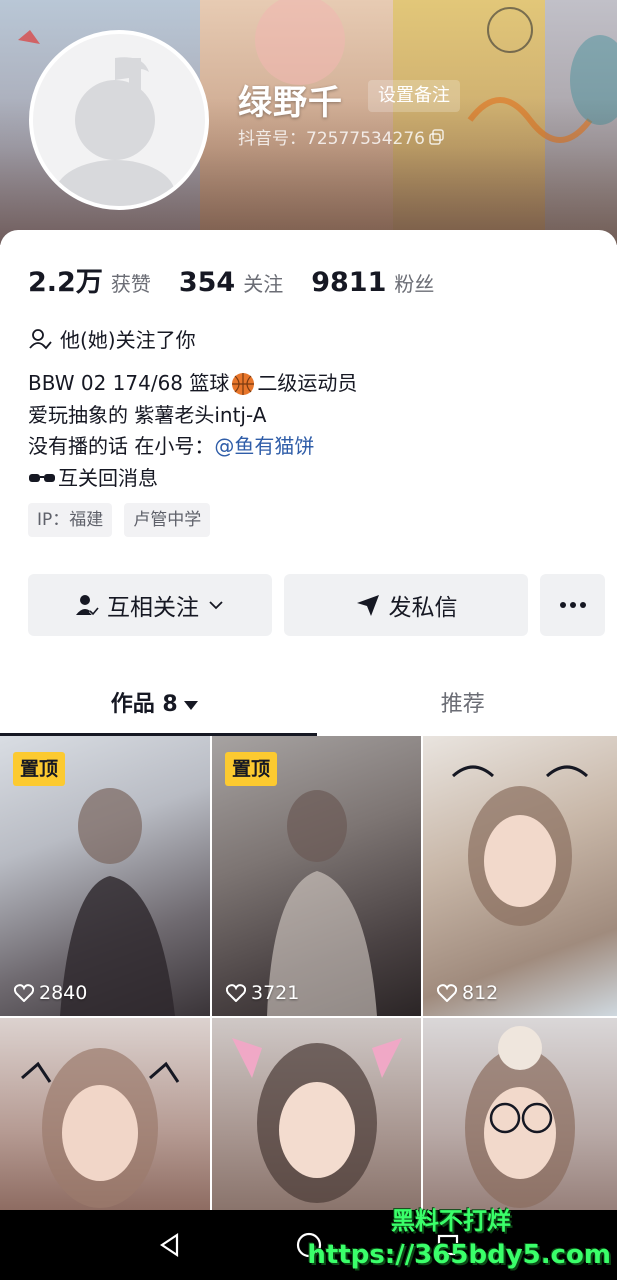 The width and height of the screenshot is (617, 1280). I want to click on action-buttons: 互相关注 发私信, so click(316, 605).